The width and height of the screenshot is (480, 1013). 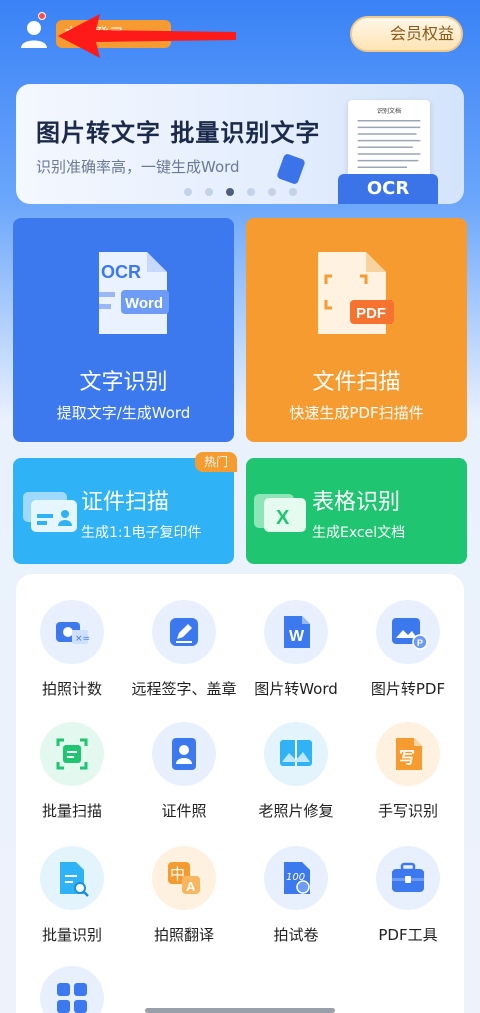 I want to click on text-recognition-title: 文字识别, so click(x=123, y=382).